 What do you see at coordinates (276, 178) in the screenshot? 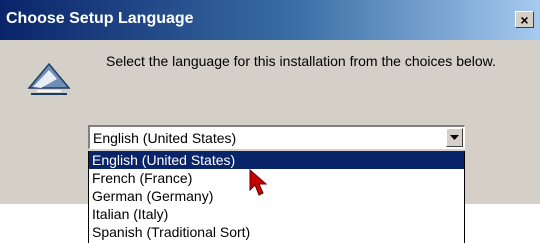
I see `language-option-french: French (France)` at bounding box center [276, 178].